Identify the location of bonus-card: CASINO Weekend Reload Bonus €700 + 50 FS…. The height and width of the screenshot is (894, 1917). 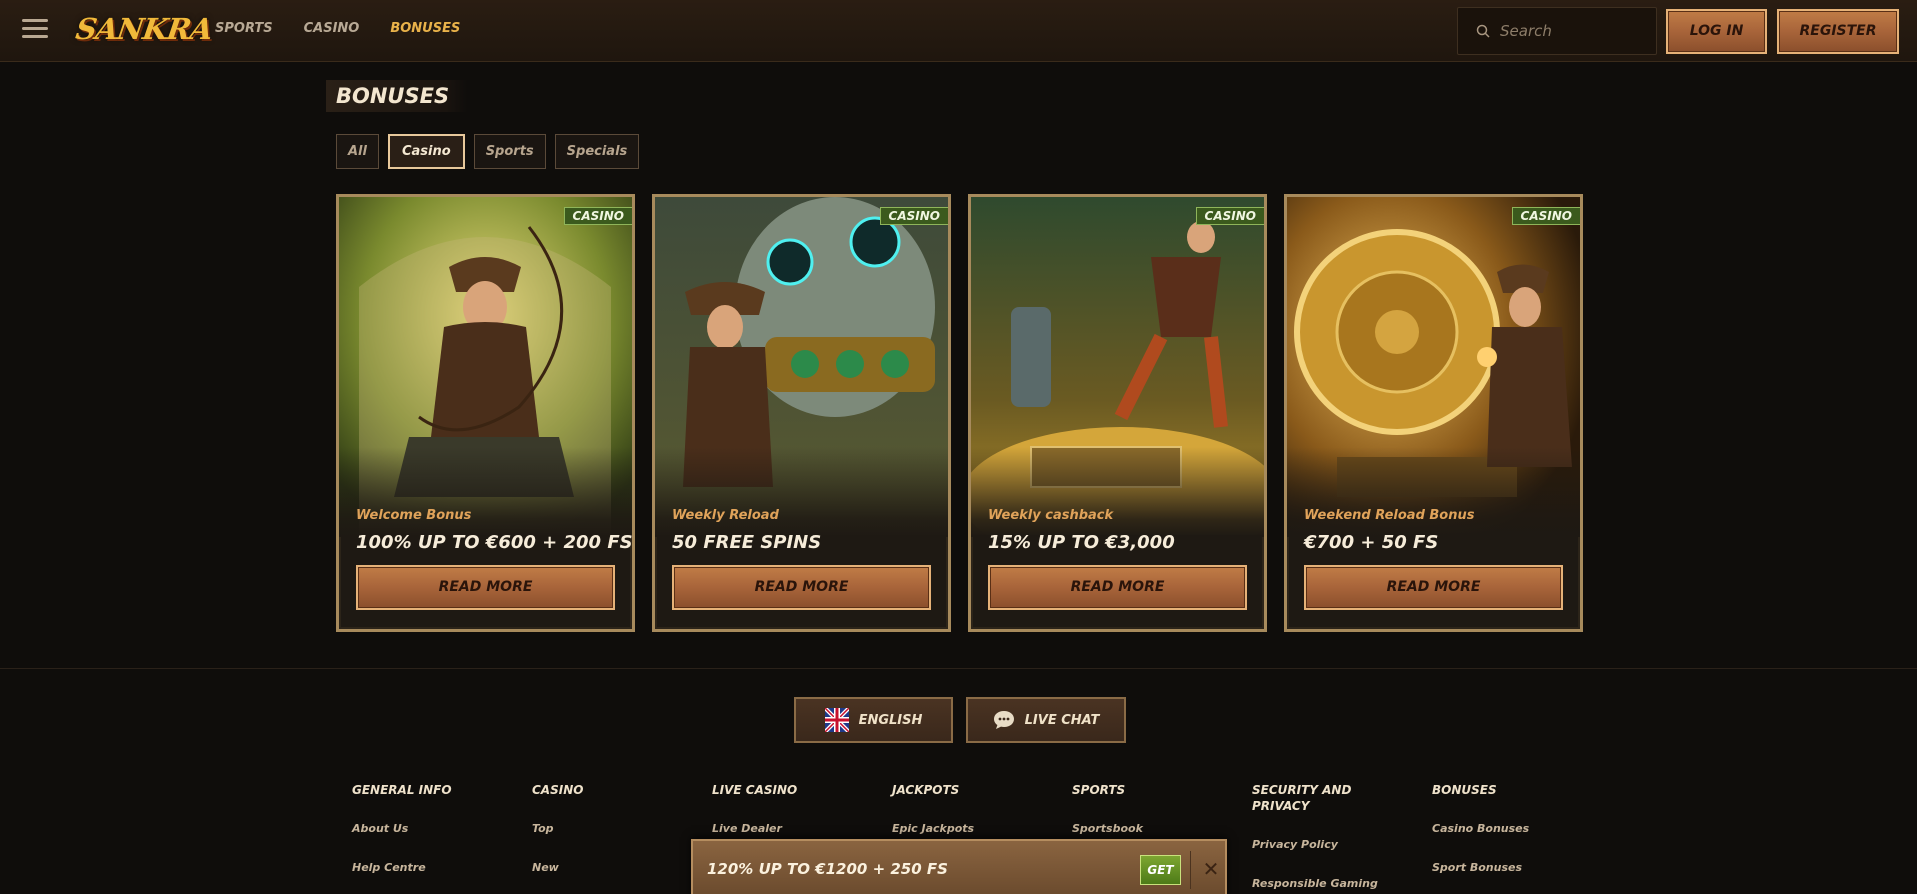
(1433, 413).